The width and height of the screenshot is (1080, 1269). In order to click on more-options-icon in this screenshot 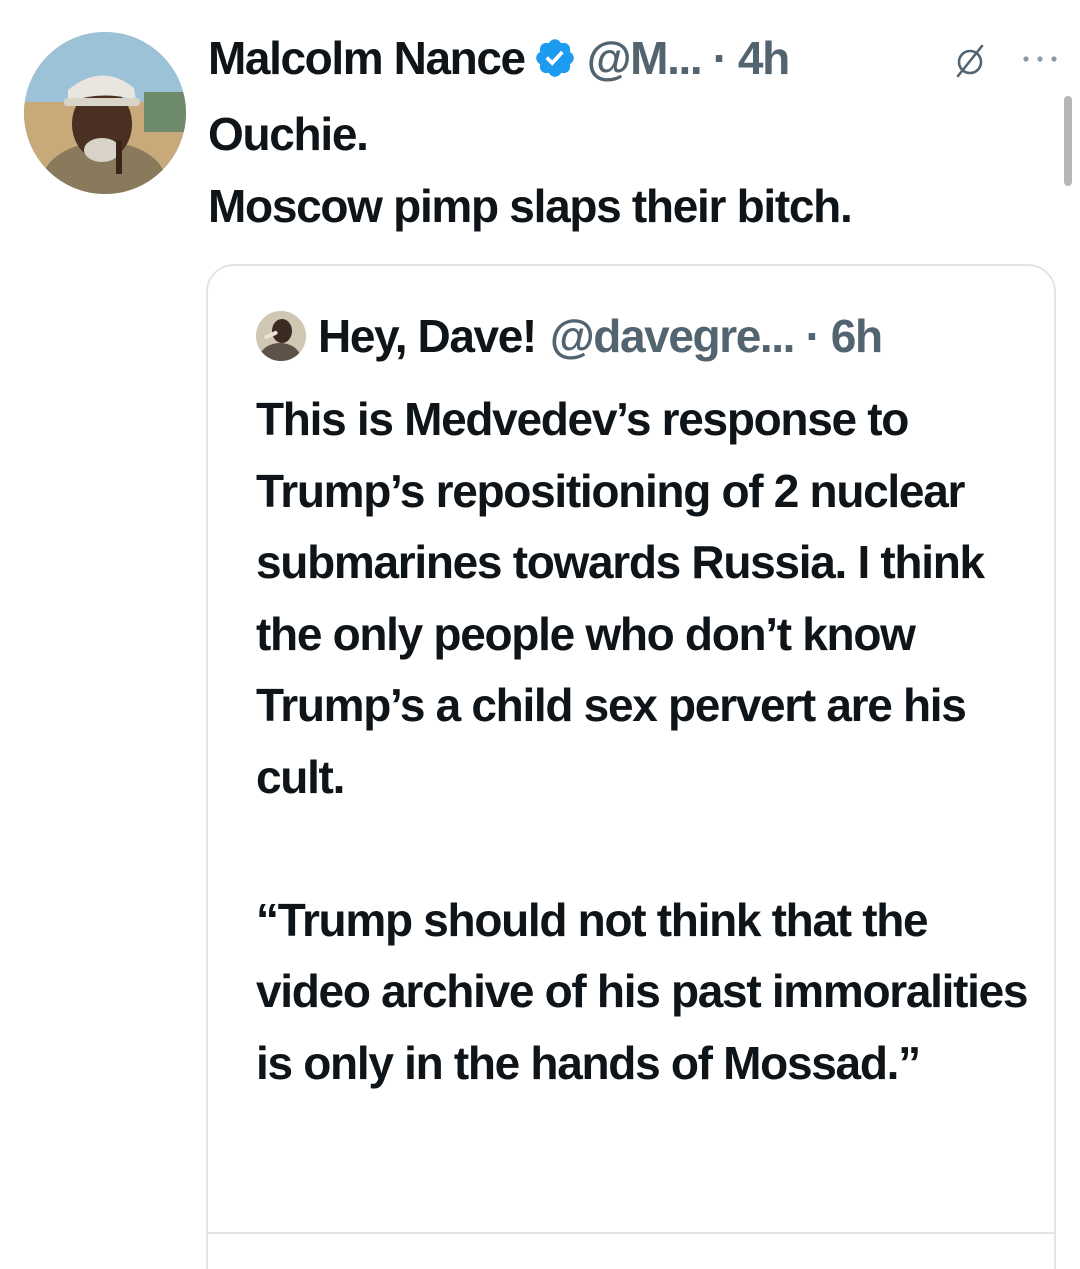, I will do `click(1040, 58)`.